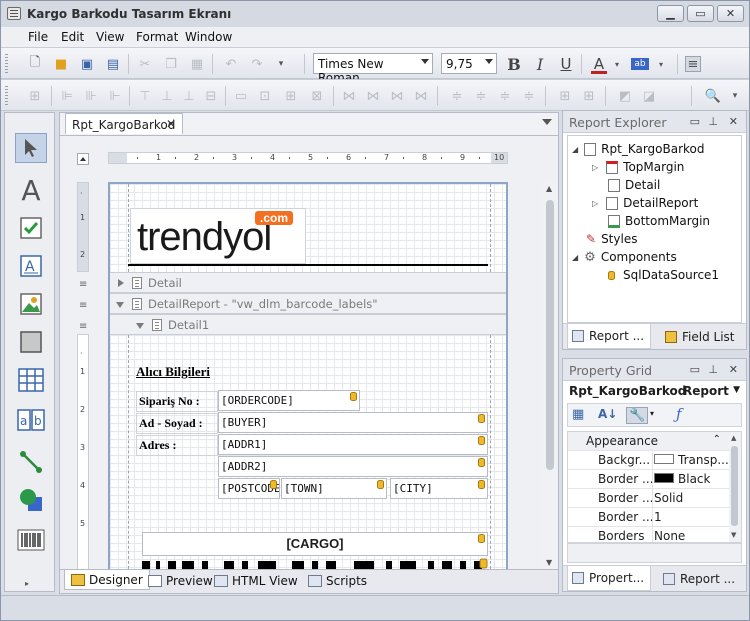 The width and height of the screenshot is (750, 621). What do you see at coordinates (31, 190) in the screenshot?
I see `label-tool: A` at bounding box center [31, 190].